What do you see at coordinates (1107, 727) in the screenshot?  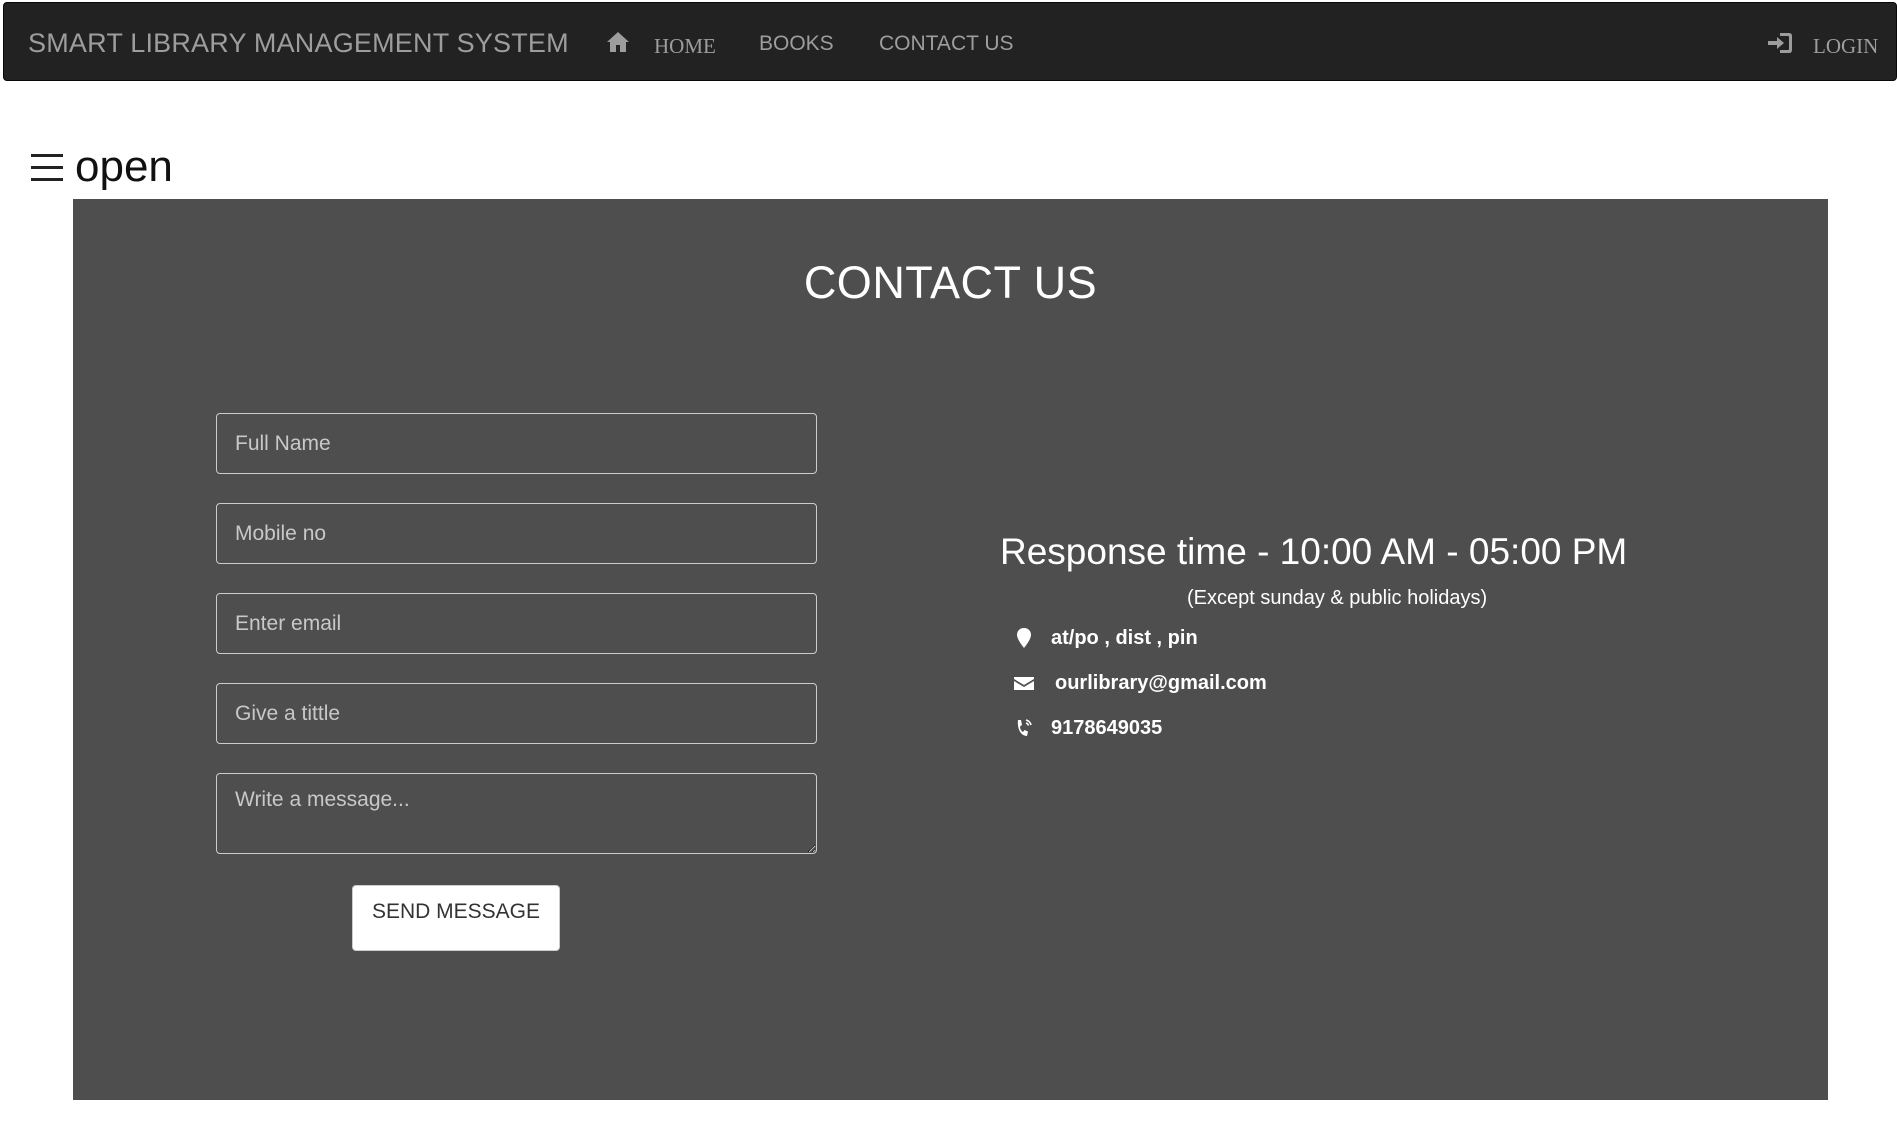 I see `phone-text: 9178649035` at bounding box center [1107, 727].